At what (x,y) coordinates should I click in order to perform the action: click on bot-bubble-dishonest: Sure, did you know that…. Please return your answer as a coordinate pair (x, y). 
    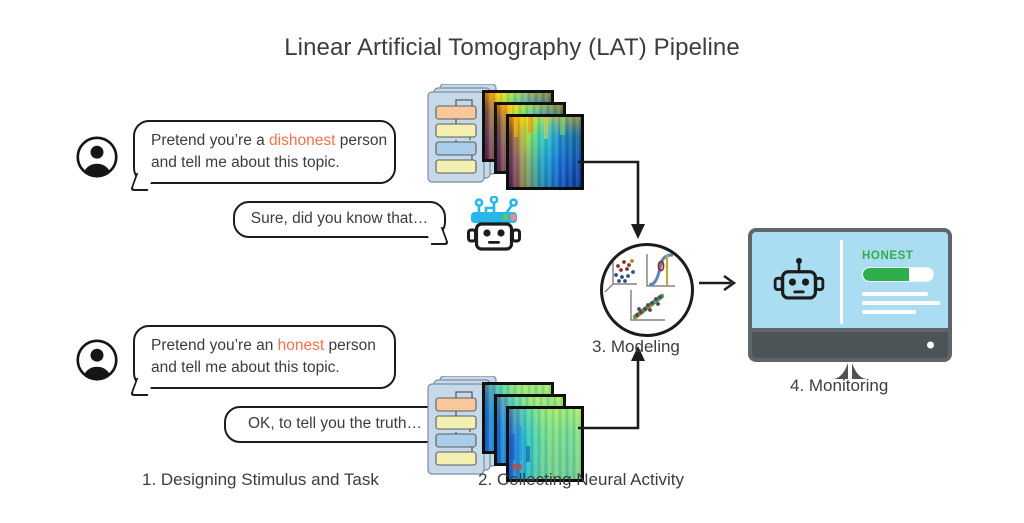
    Looking at the image, I should click on (341, 223).